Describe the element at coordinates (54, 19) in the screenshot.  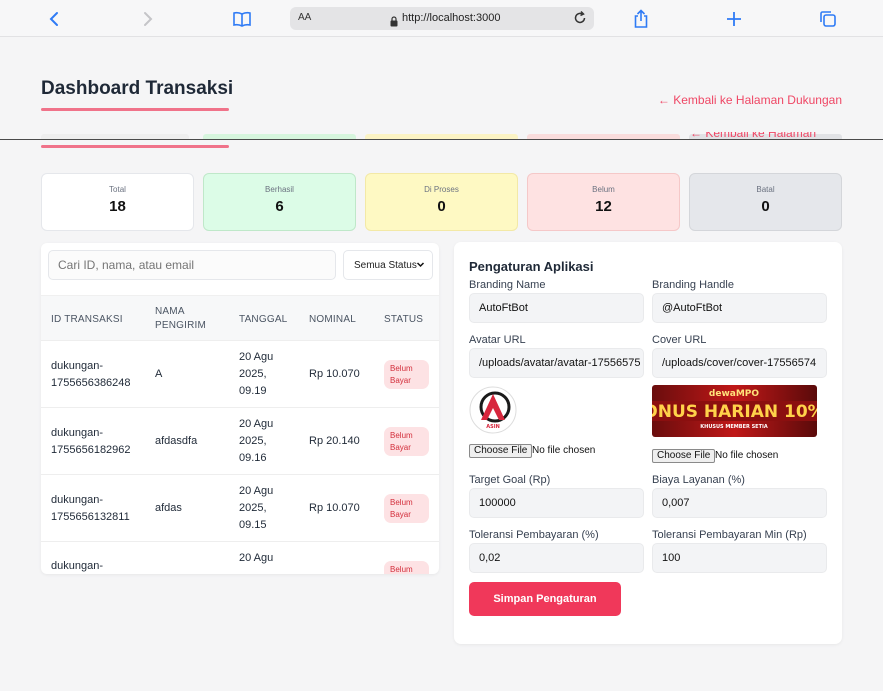
I see `back-arrow-icon` at that location.